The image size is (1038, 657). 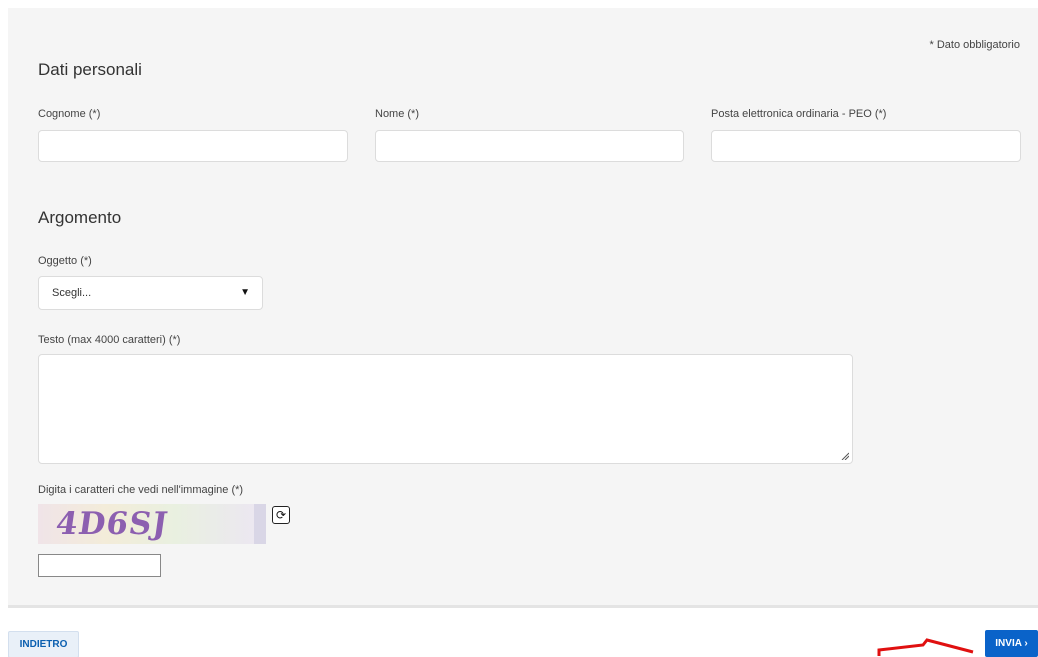 What do you see at coordinates (99, 565) in the screenshot?
I see `captcha-input` at bounding box center [99, 565].